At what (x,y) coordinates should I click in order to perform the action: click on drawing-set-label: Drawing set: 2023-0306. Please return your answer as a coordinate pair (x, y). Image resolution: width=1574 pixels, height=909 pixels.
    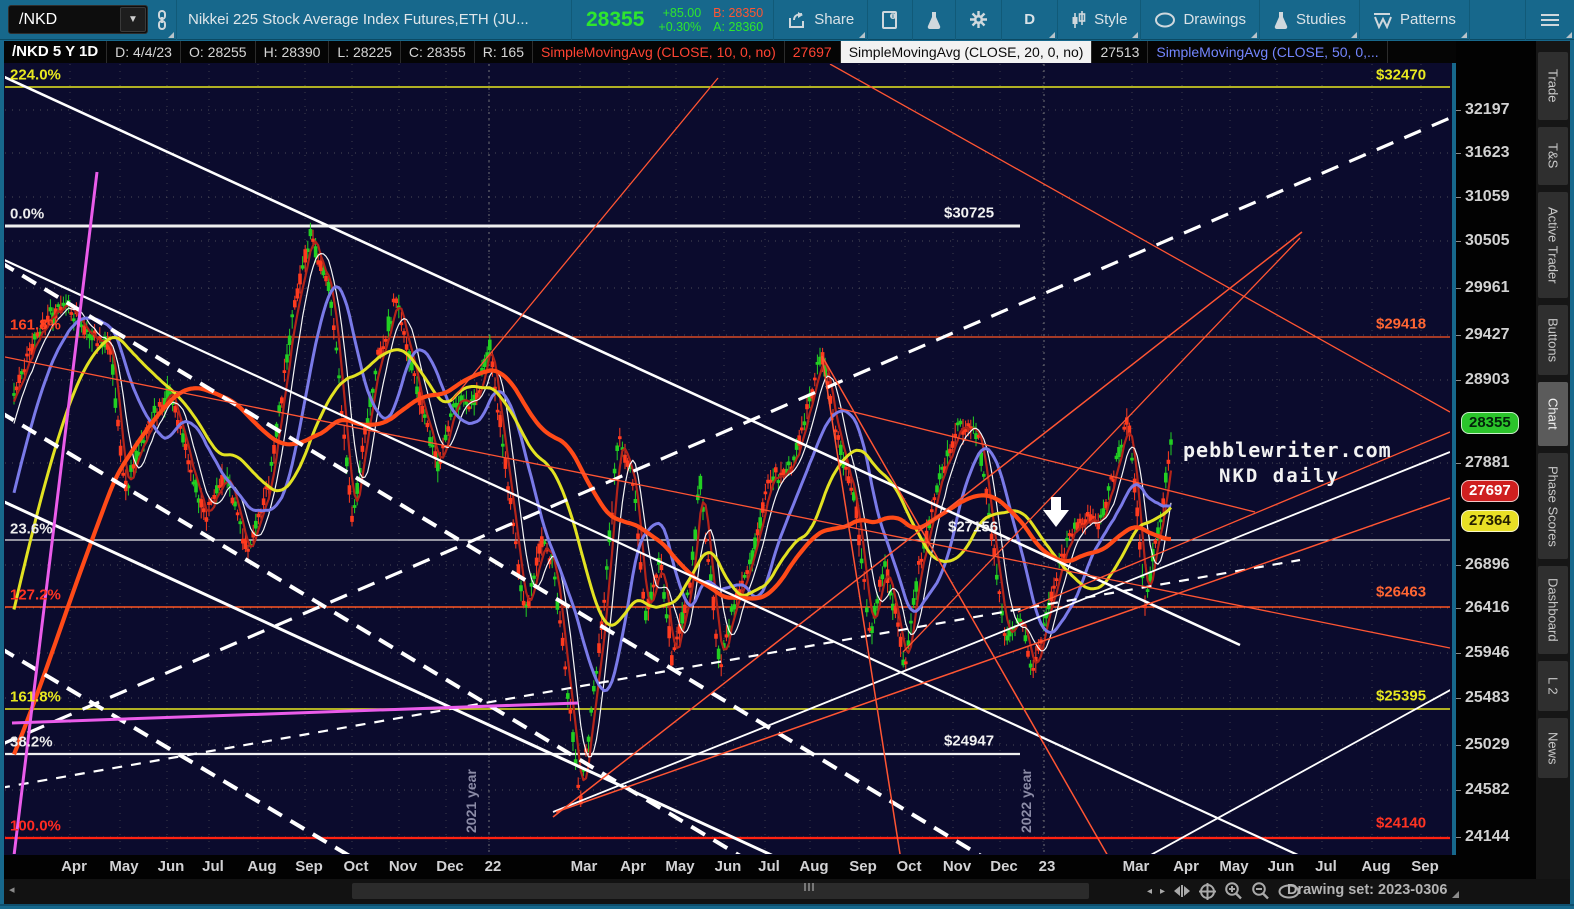
    Looking at the image, I should click on (1367, 890).